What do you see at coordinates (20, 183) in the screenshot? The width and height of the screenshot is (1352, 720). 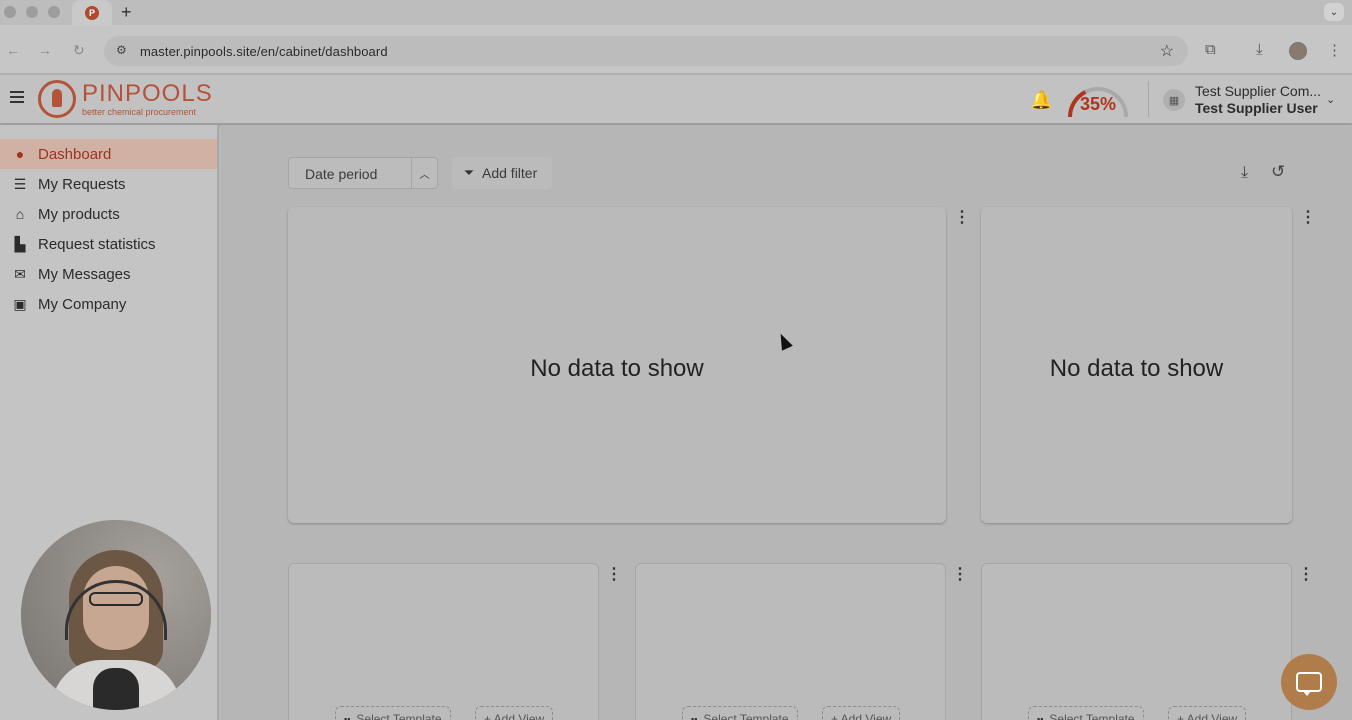 I see `list-icon: ☰` at bounding box center [20, 183].